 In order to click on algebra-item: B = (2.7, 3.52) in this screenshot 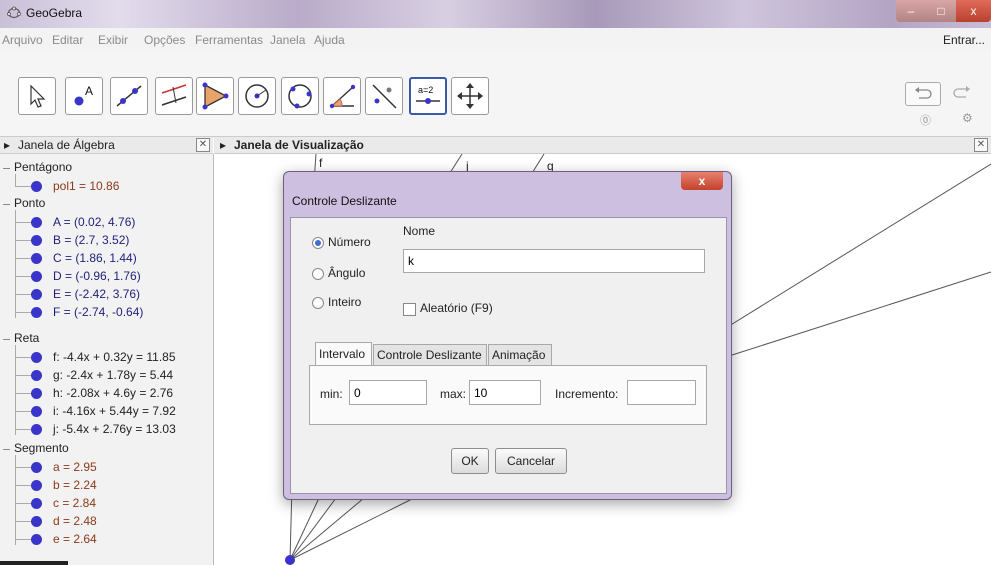, I will do `click(91, 240)`.